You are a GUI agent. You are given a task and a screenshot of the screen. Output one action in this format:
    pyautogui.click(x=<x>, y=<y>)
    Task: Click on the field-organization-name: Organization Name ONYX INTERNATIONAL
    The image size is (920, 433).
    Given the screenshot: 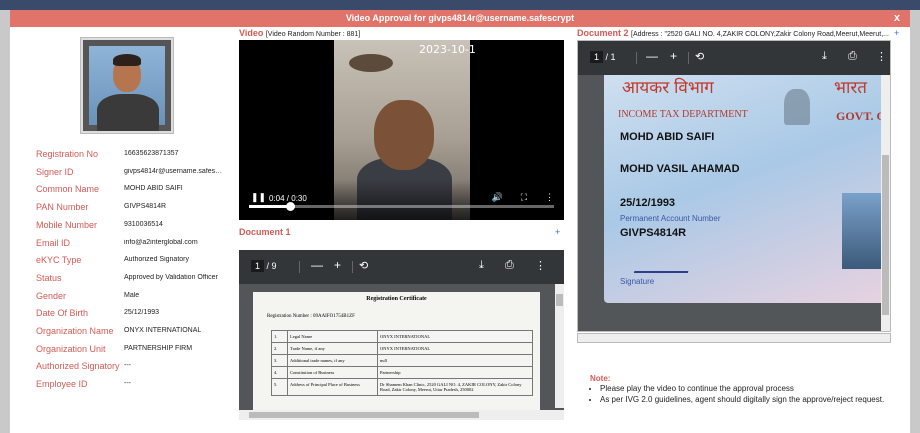 What is the action you would take?
    pyautogui.click(x=136, y=334)
    